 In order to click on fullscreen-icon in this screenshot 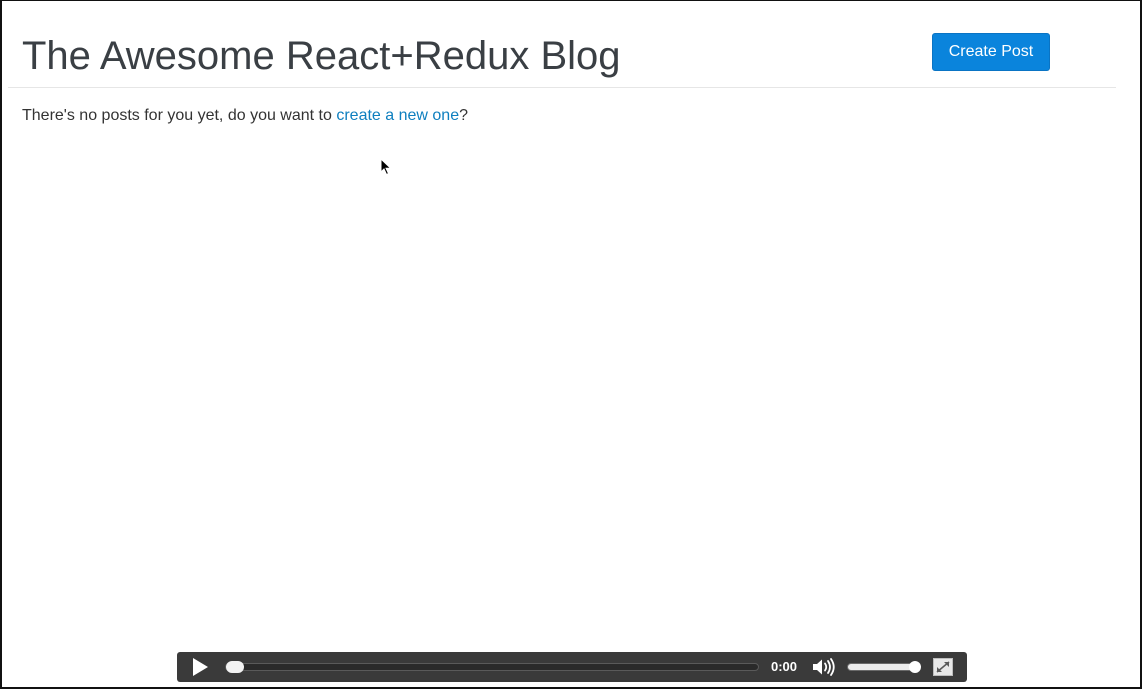, I will do `click(943, 667)`.